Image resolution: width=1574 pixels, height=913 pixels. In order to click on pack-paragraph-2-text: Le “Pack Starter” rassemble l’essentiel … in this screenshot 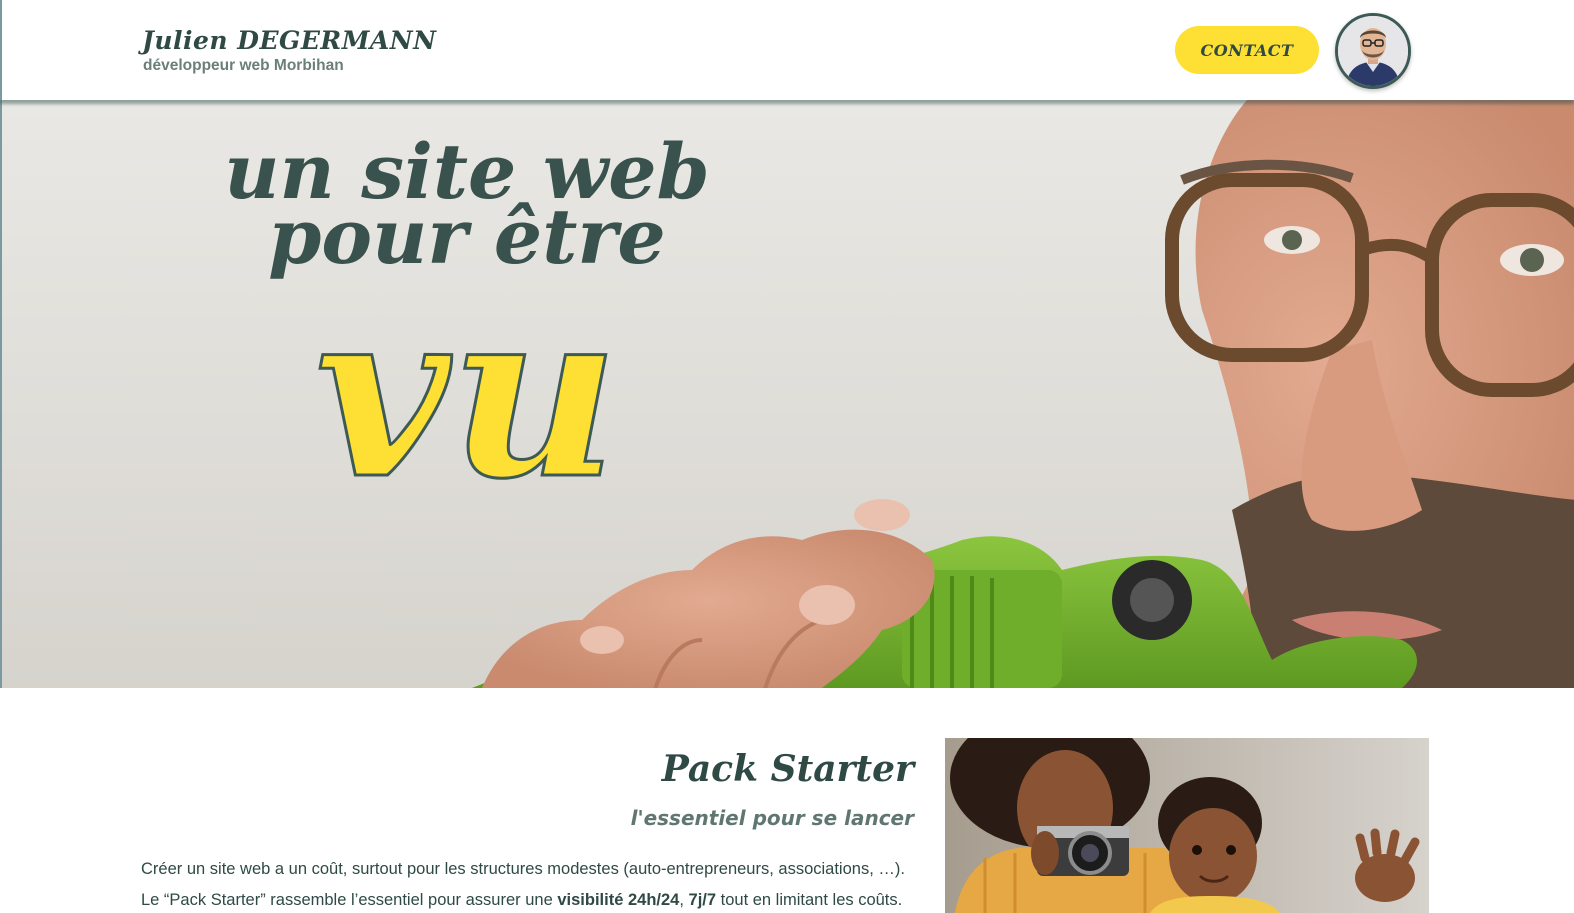, I will do `click(349, 900)`.